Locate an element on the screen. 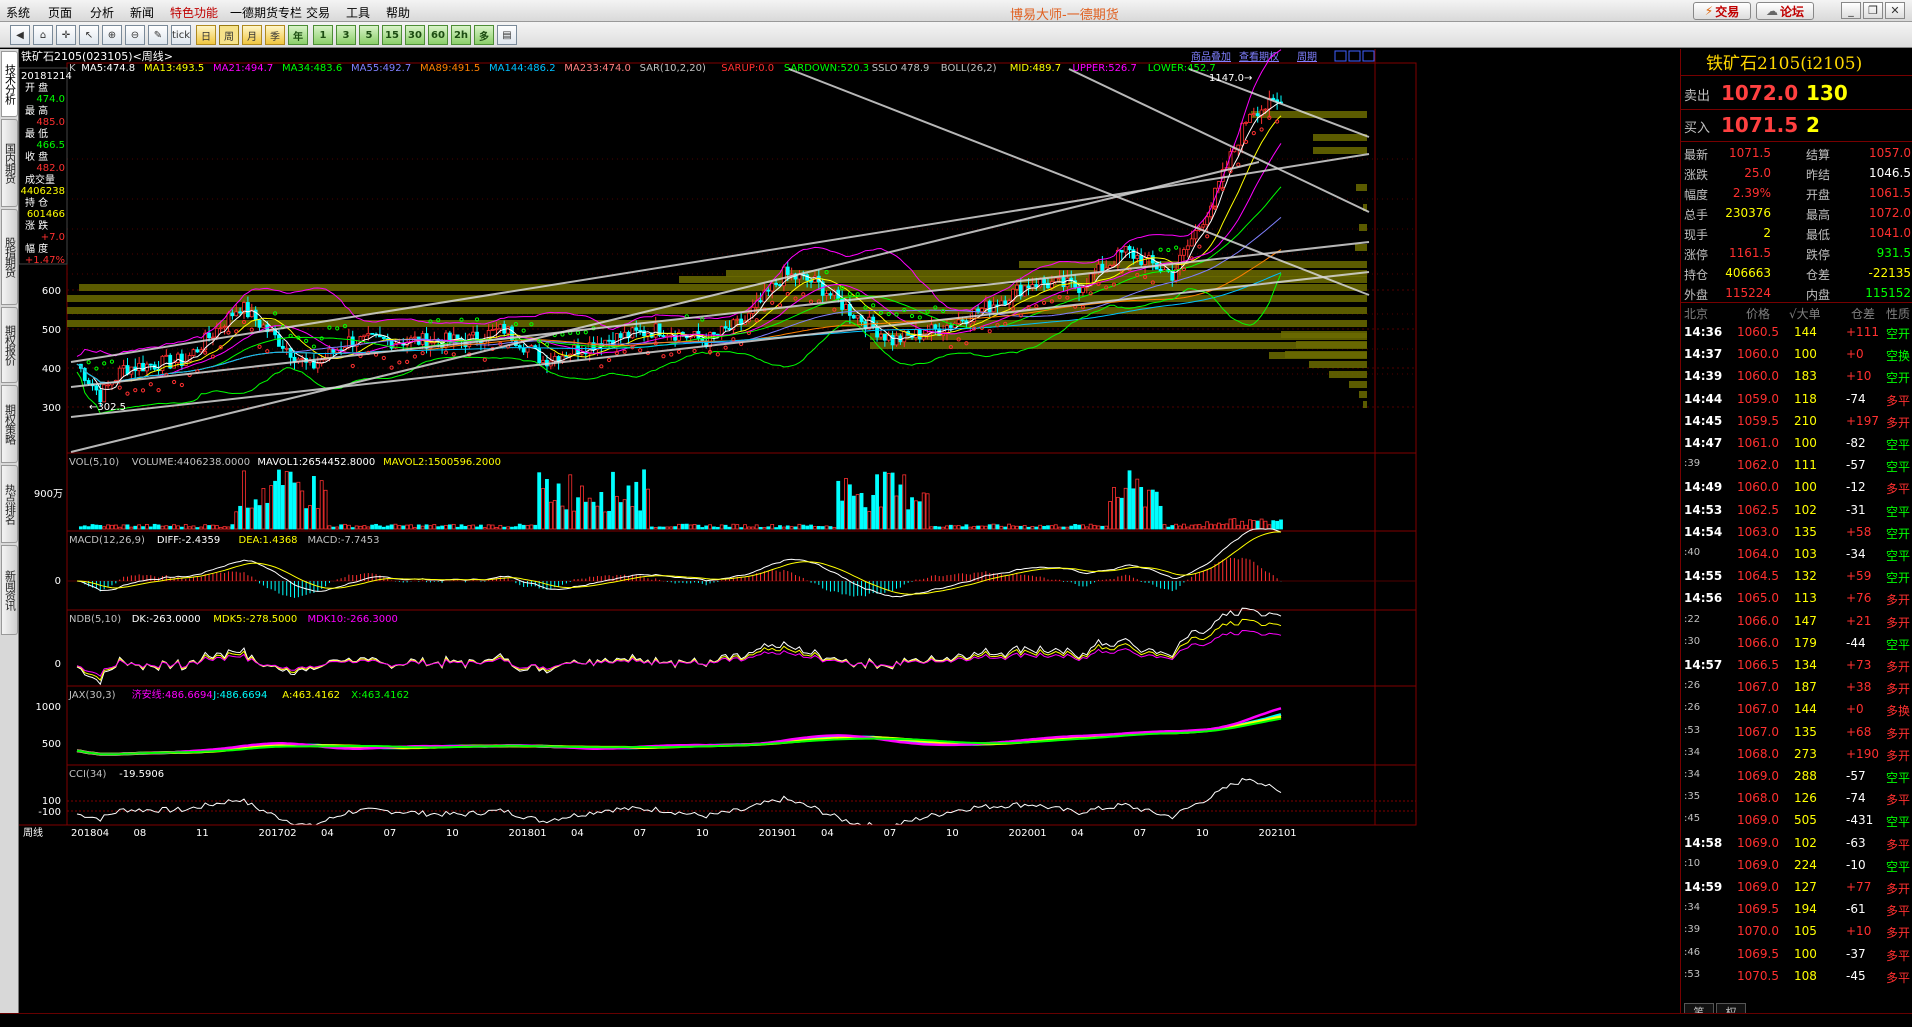  left-tab: 新闻资讯 is located at coordinates (9, 590).